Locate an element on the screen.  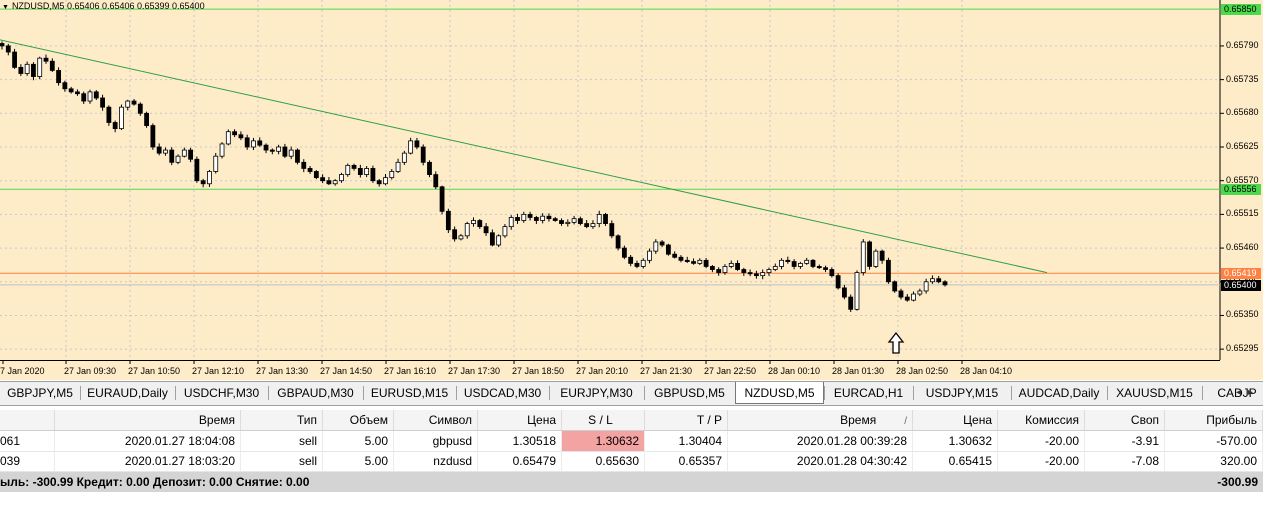
tab-xauusd-m15: XAUUSD,M15 is located at coordinates (1154, 393).